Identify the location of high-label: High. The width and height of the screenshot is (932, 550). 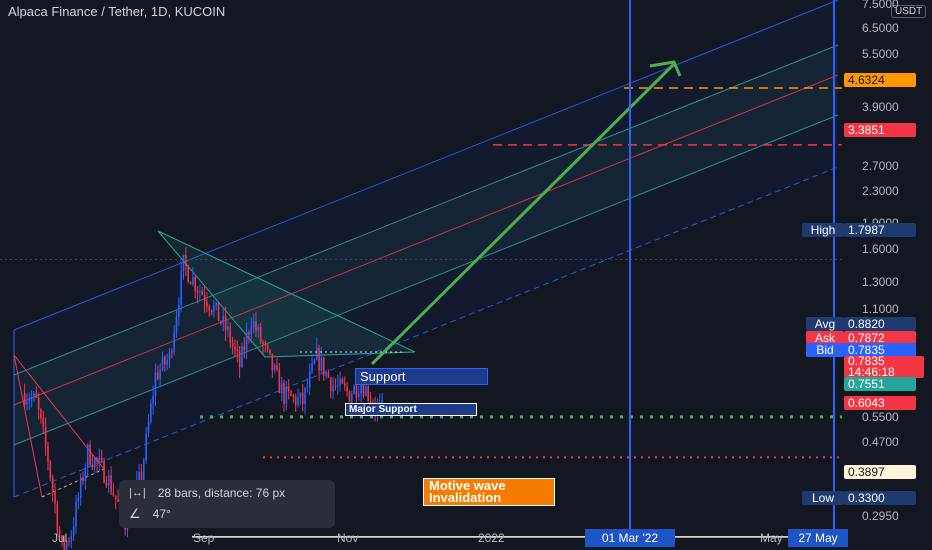
(823, 230).